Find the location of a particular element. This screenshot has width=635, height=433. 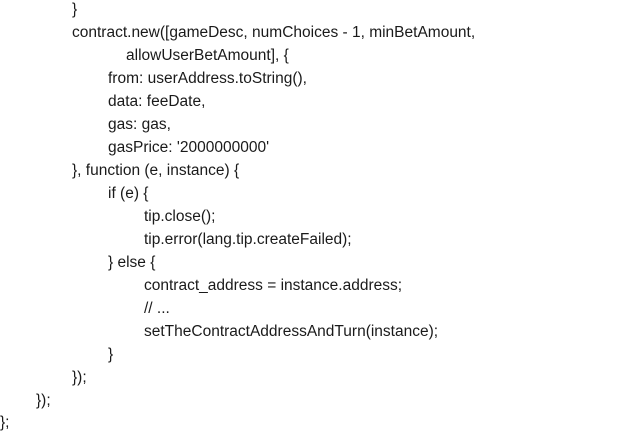

code-line: if (e) { is located at coordinates (128, 193).